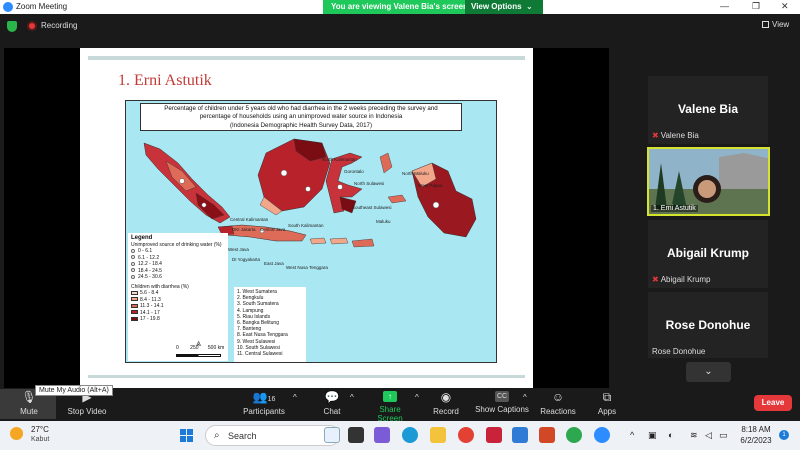  What do you see at coordinates (32, 26) in the screenshot?
I see `recording-icon` at bounding box center [32, 26].